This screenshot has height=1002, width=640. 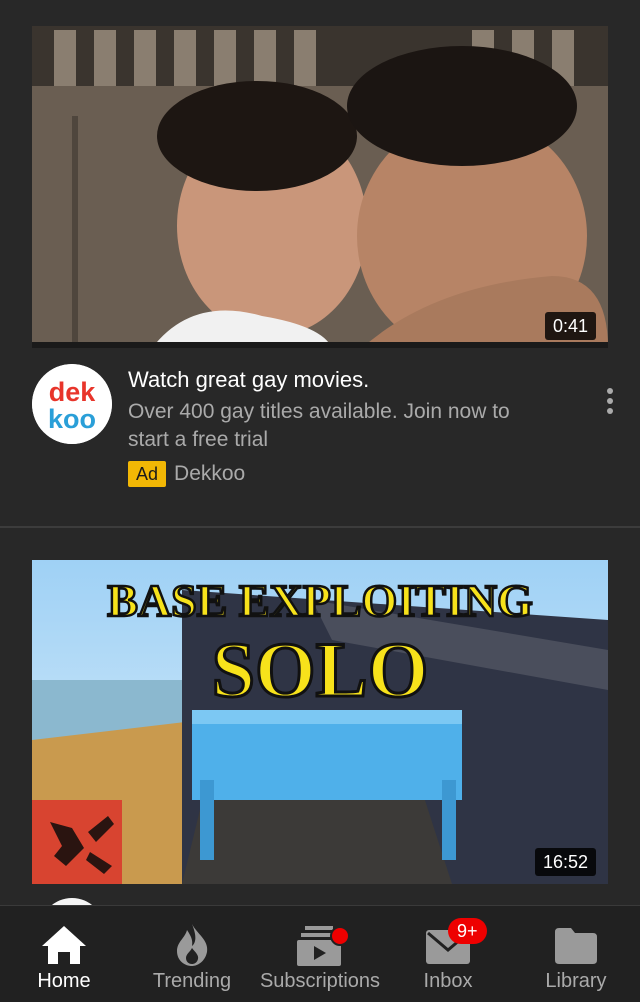 I want to click on nav-library-label: Library, so click(x=576, y=981).